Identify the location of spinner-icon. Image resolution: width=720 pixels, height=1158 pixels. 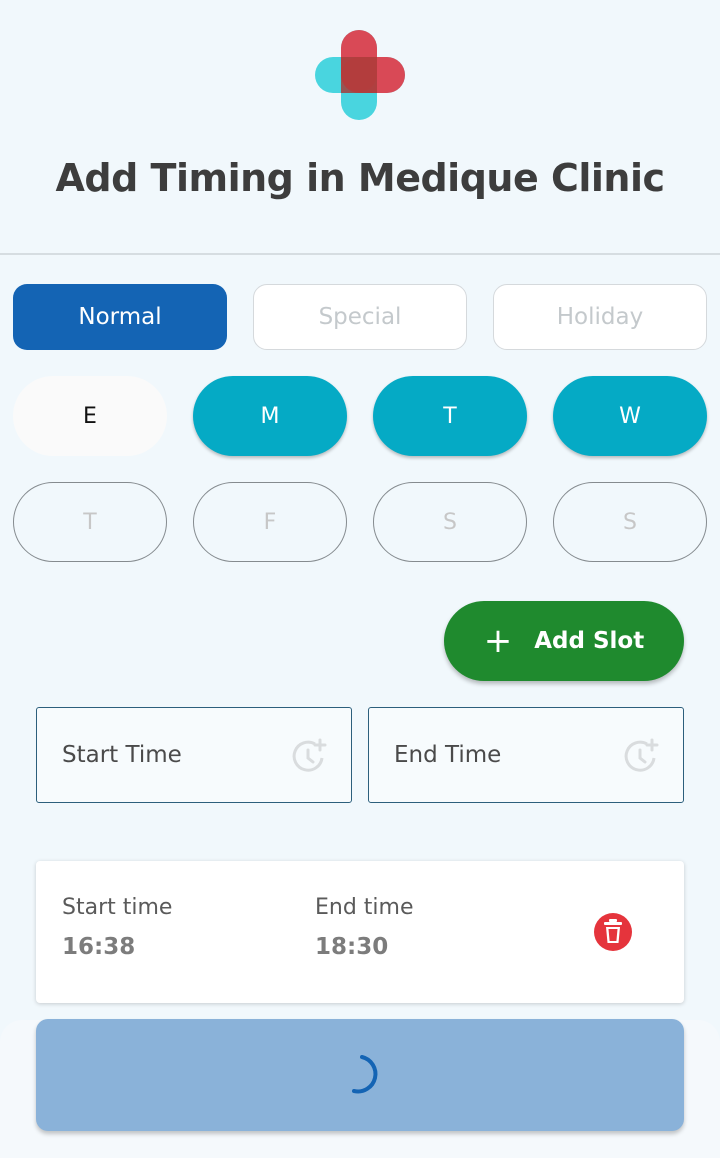
(365, 1074).